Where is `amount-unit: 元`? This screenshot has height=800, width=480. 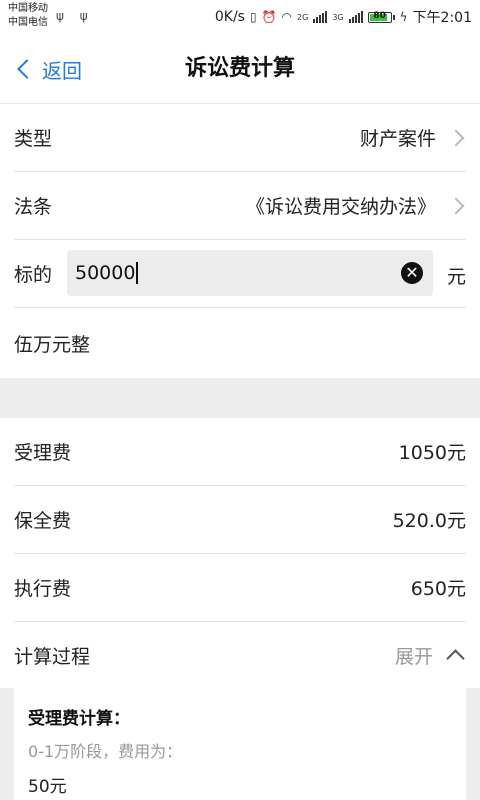 amount-unit: 元 is located at coordinates (456, 277).